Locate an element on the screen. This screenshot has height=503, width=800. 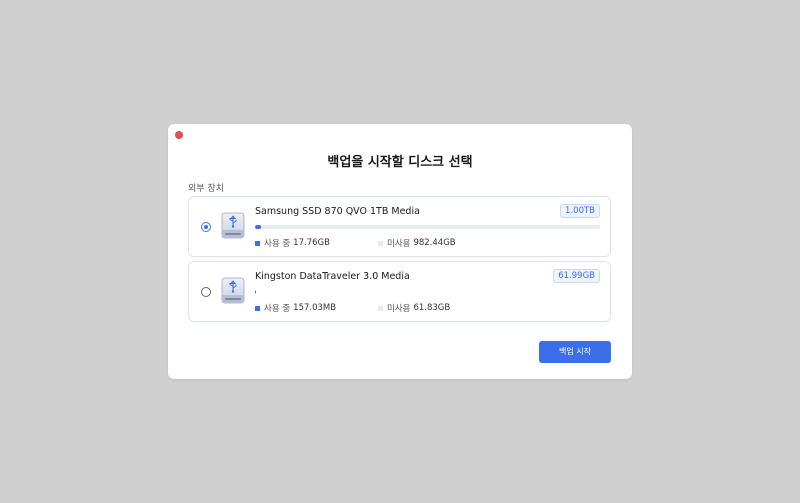
free-value: 61.83GB is located at coordinates (432, 308).